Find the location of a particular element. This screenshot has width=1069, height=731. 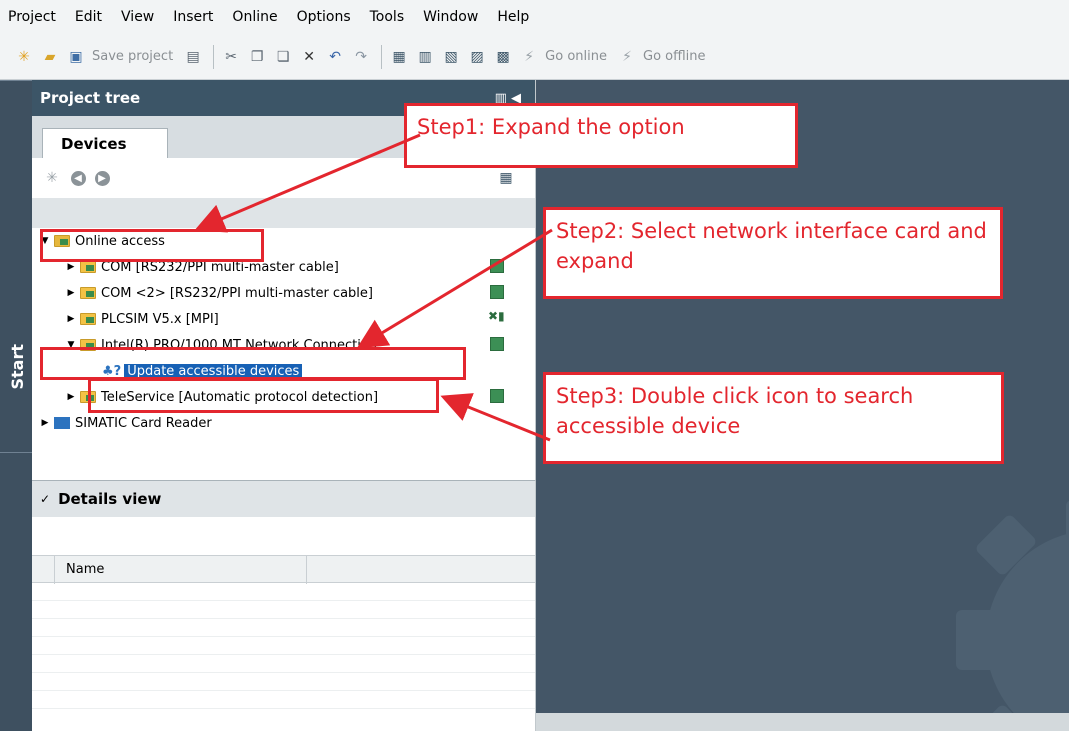

tree-item-label: PLCSIM V5.x [MPI] is located at coordinates (160, 319).